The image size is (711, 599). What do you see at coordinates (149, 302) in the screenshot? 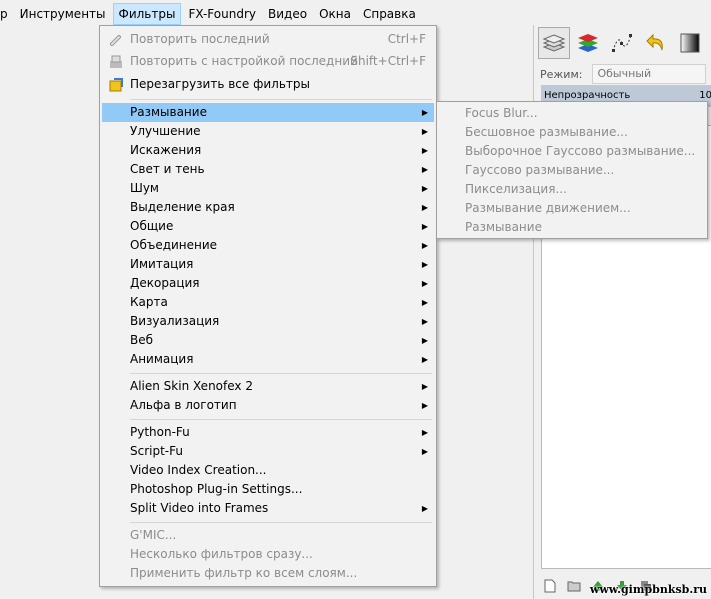
I see `category-label: Карта` at bounding box center [149, 302].